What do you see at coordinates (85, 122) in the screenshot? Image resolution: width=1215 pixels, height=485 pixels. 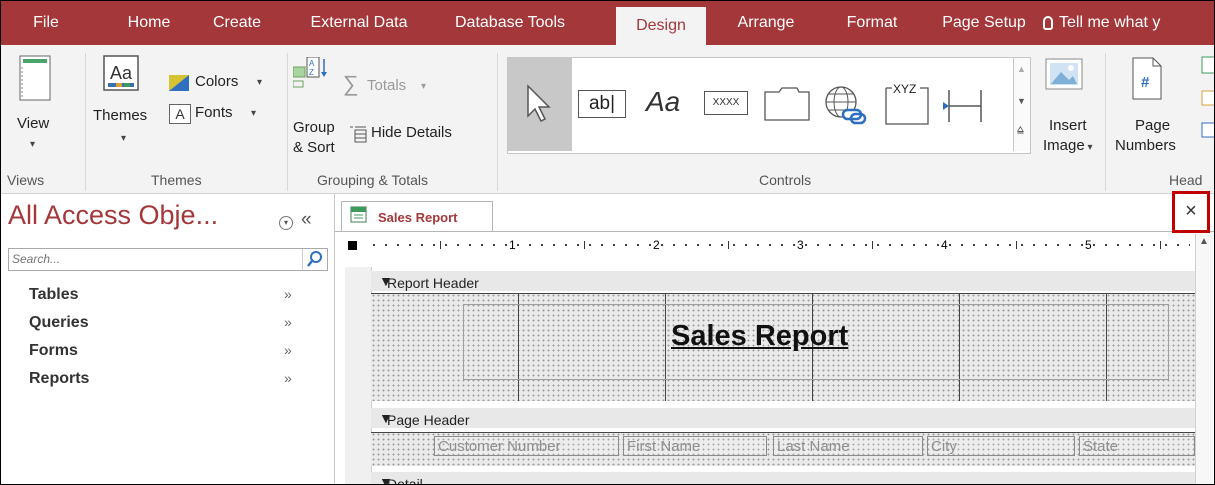 I see `group-separator` at bounding box center [85, 122].